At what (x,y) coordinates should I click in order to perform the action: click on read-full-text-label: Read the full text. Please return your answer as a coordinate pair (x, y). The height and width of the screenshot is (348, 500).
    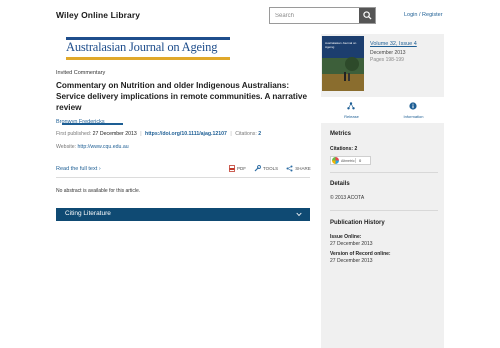
    Looking at the image, I should click on (77, 169).